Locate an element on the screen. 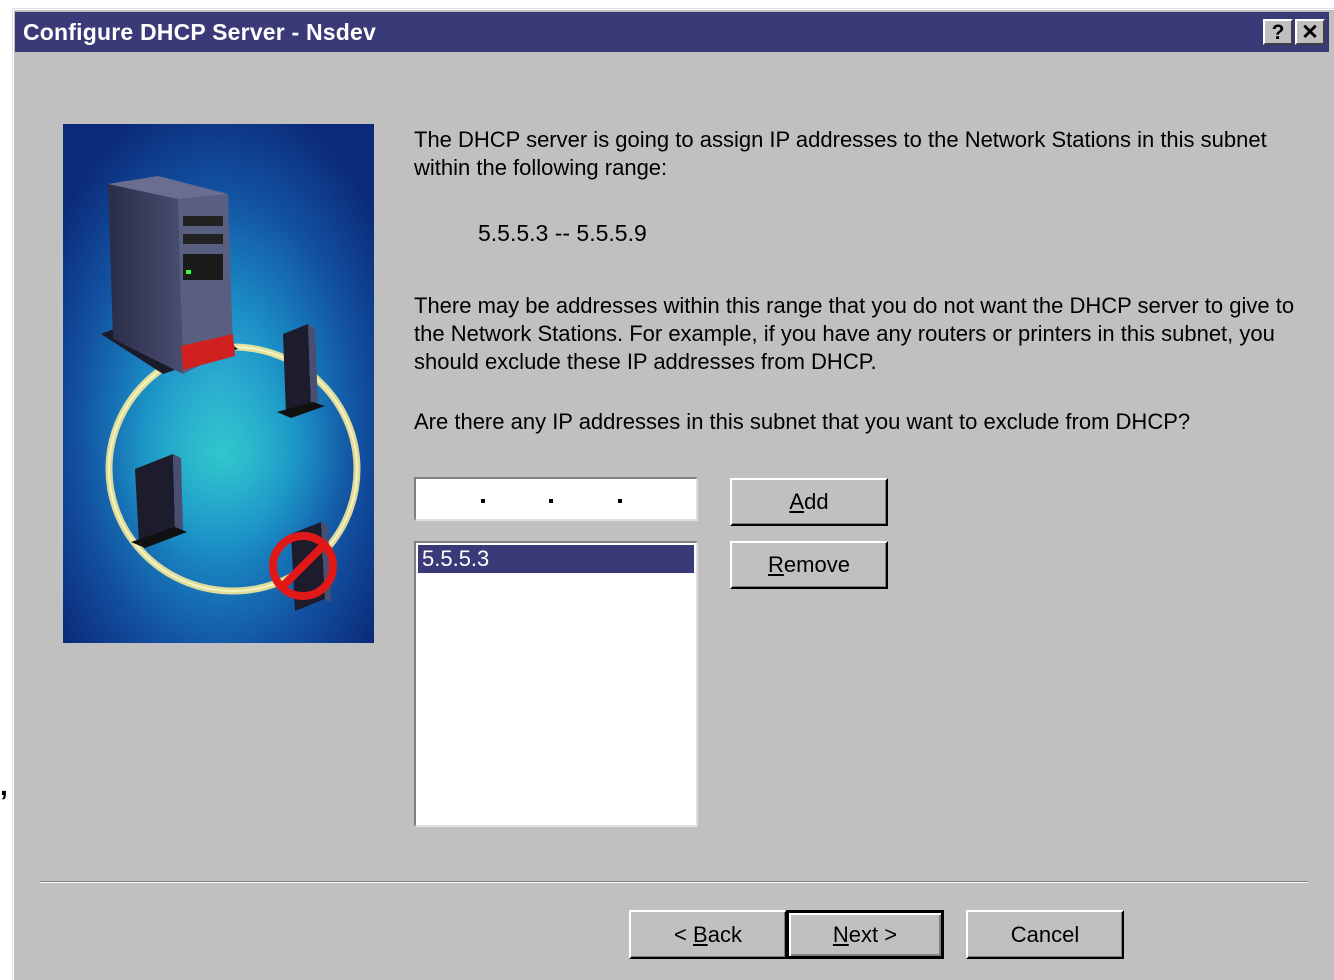  remove-button: Remove is located at coordinates (809, 565).